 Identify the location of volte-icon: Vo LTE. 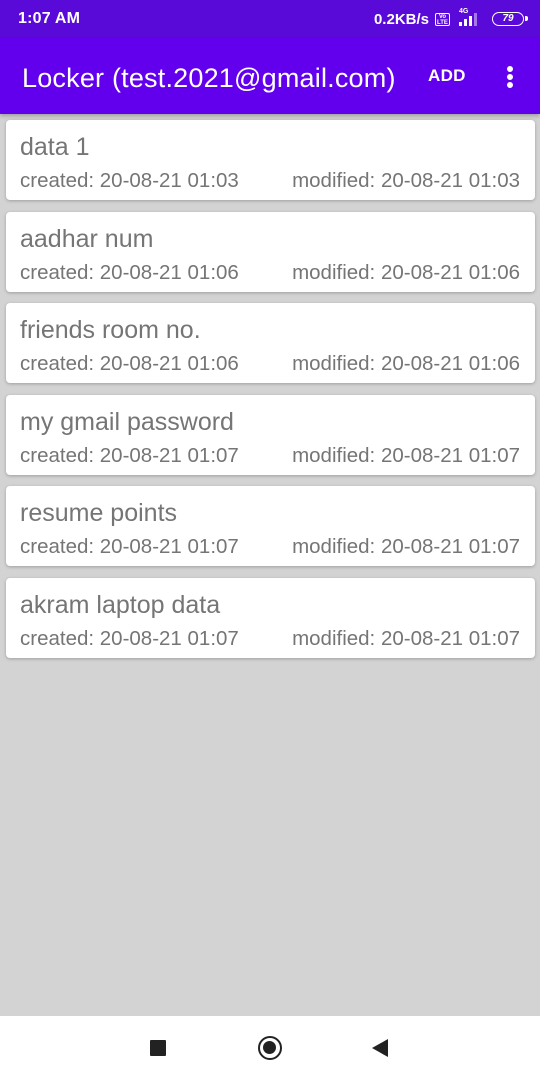
(442, 19).